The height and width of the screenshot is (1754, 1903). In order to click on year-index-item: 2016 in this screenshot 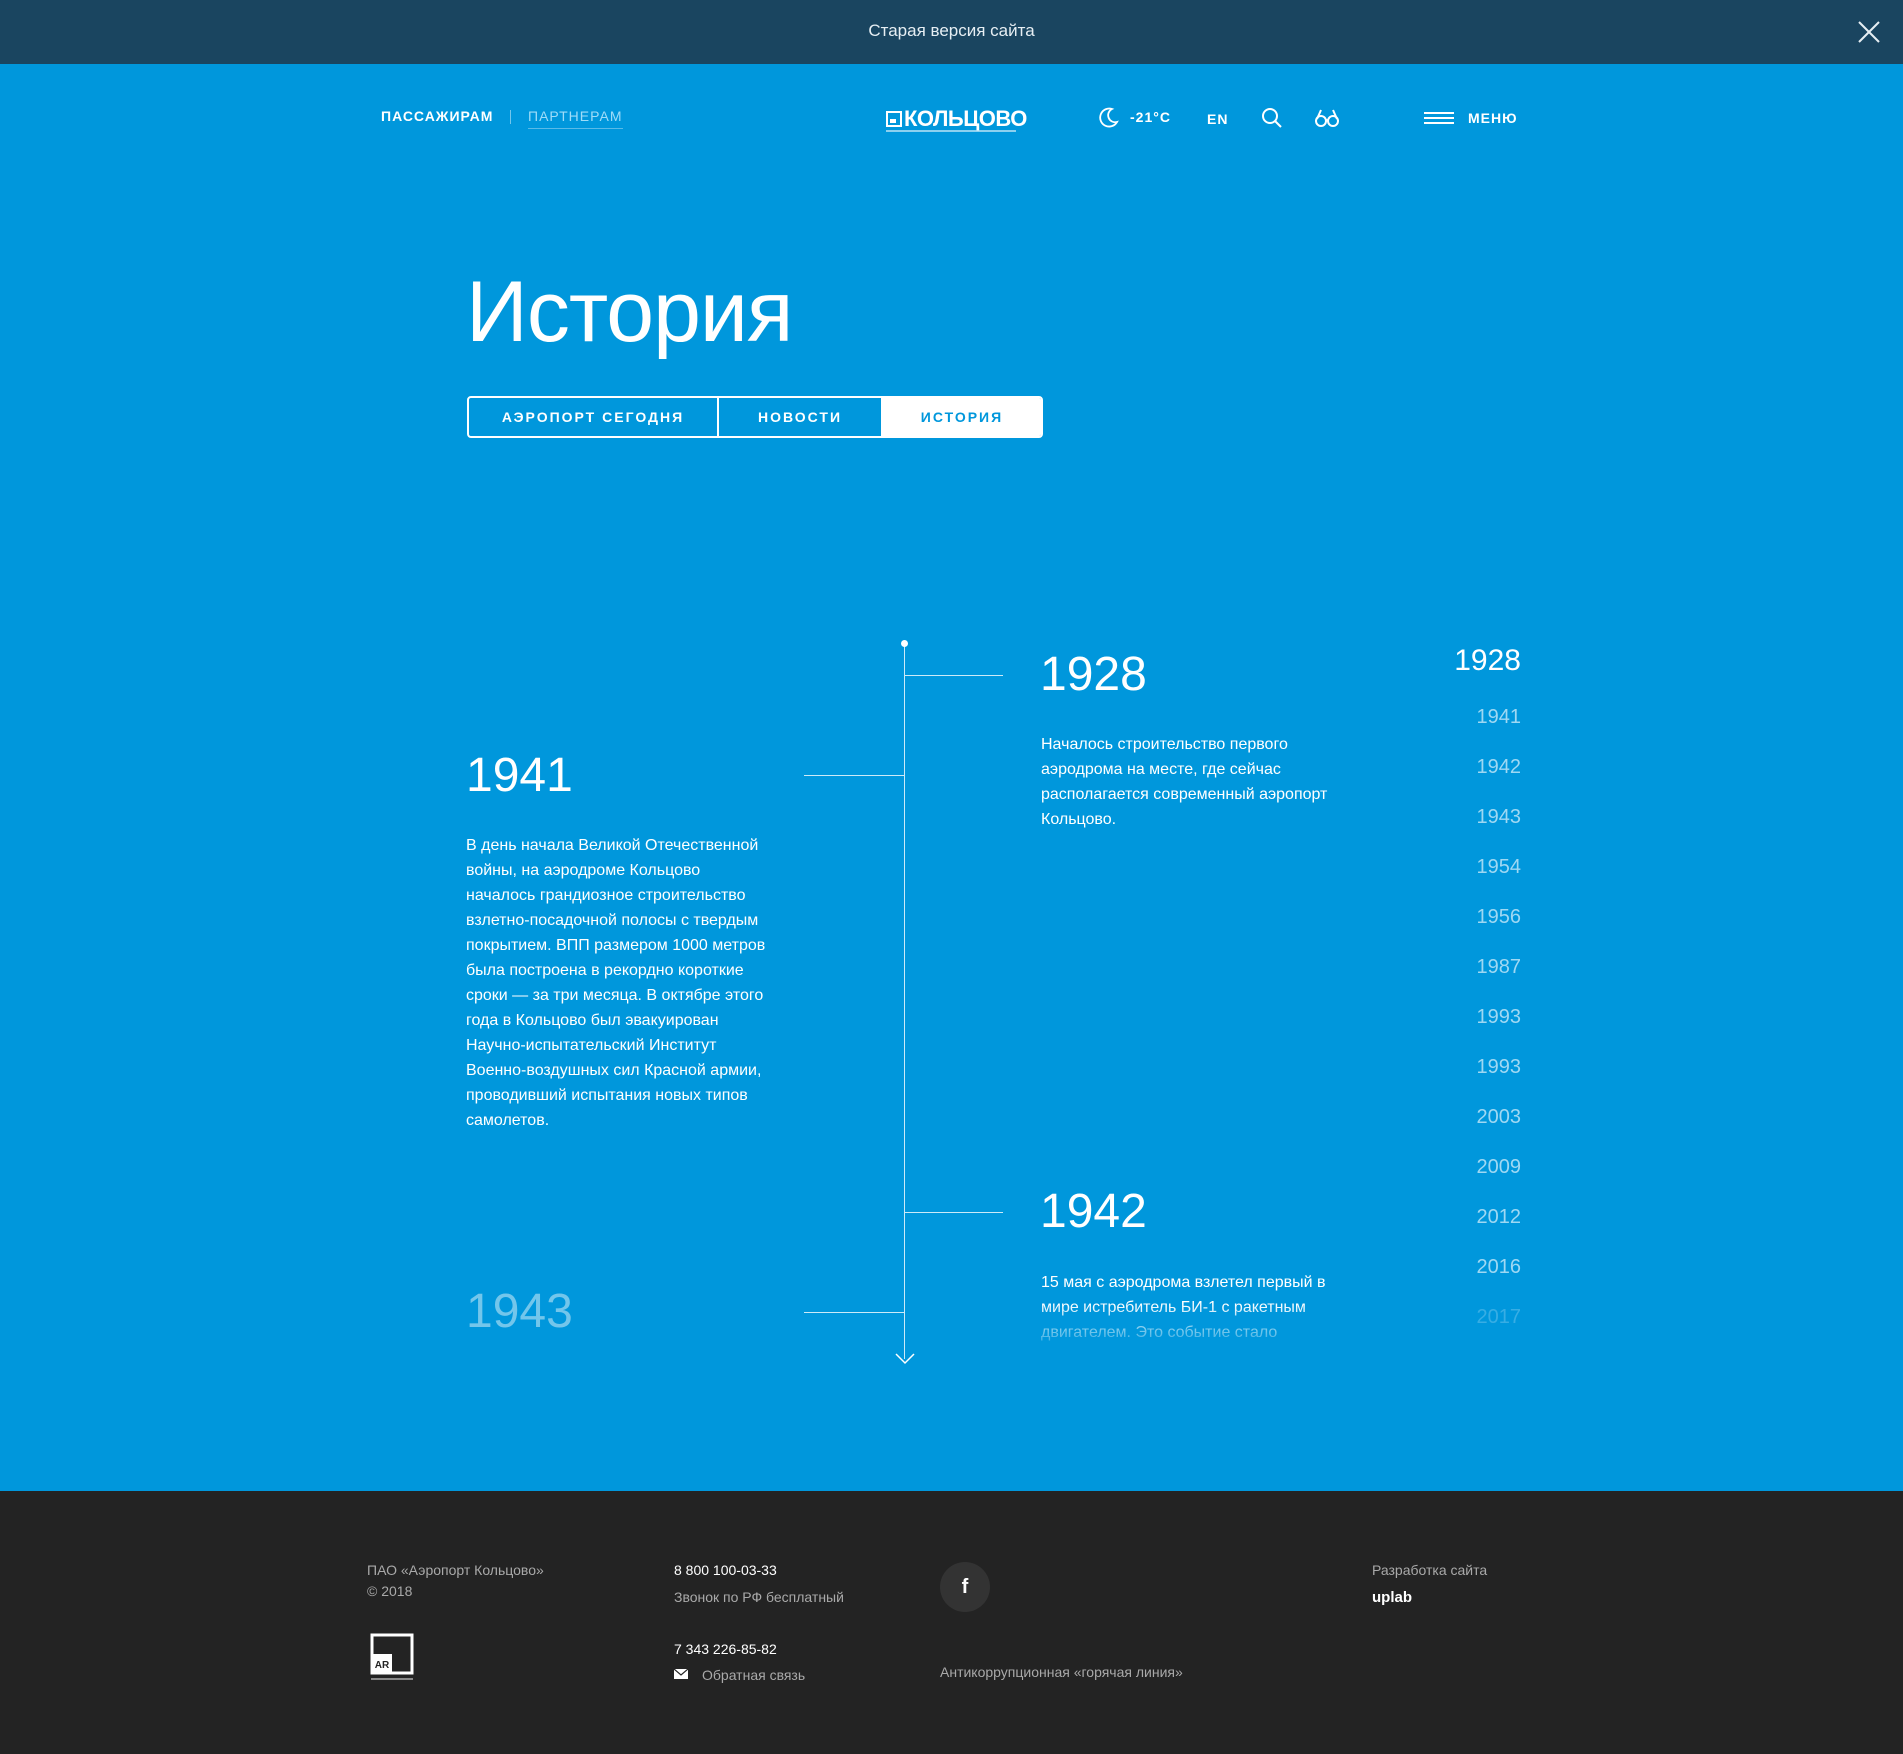, I will do `click(1499, 1267)`.